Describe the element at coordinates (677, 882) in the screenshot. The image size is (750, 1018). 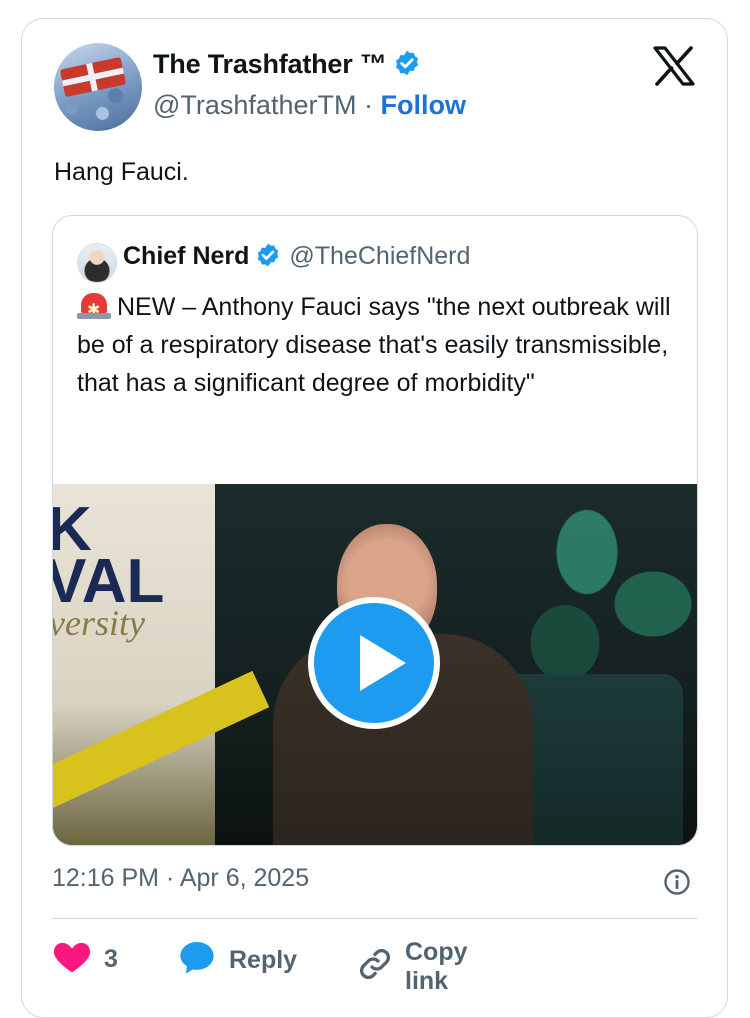
I see `info-icon` at that location.